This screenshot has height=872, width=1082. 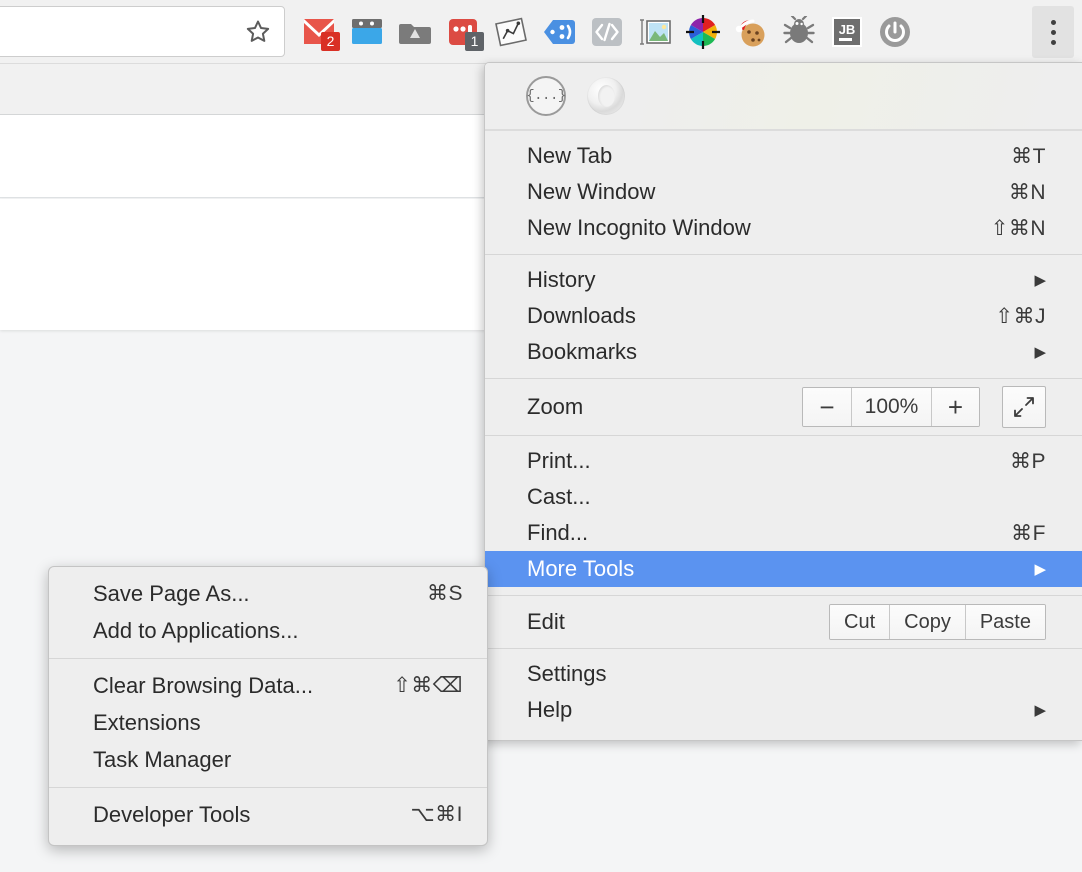 I want to click on blue-tag-smiley-icon, so click(x=559, y=32).